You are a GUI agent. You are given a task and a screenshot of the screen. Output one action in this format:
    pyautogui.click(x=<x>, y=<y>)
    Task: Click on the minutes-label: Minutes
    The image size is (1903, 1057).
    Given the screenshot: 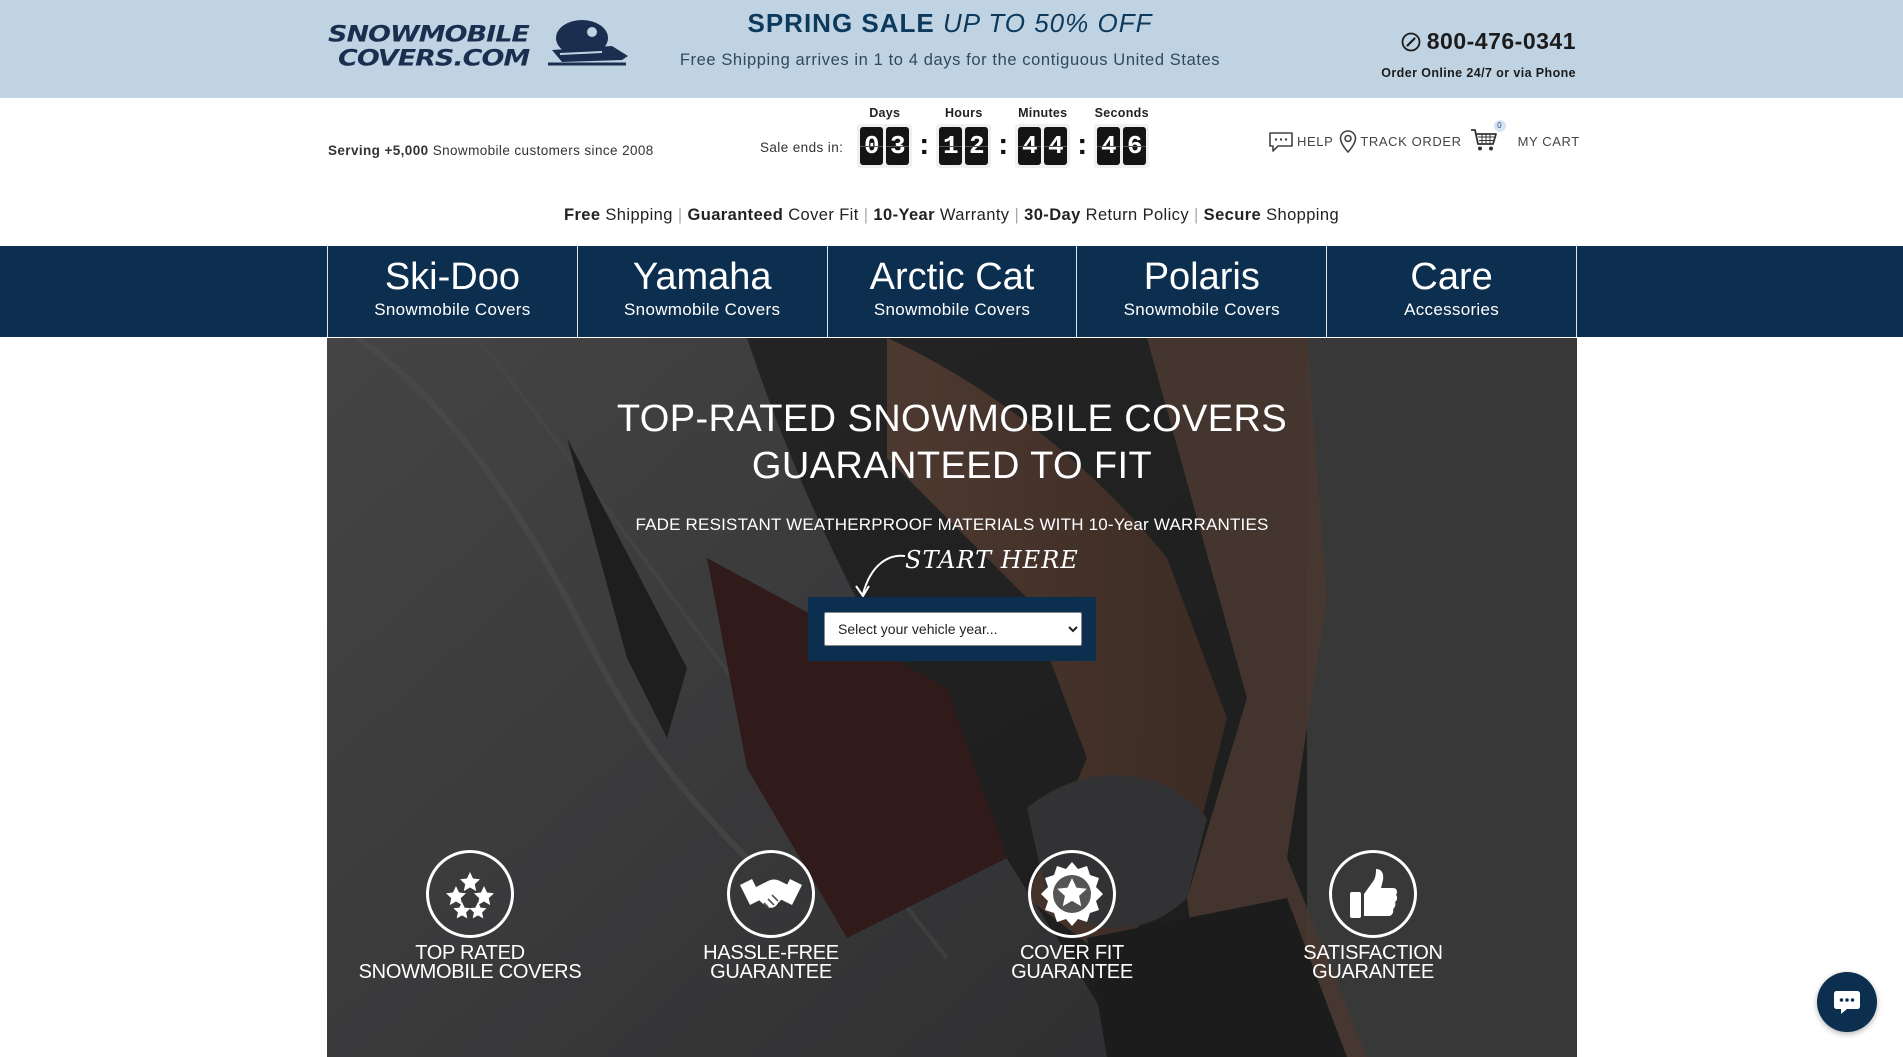 What is the action you would take?
    pyautogui.click(x=1043, y=113)
    